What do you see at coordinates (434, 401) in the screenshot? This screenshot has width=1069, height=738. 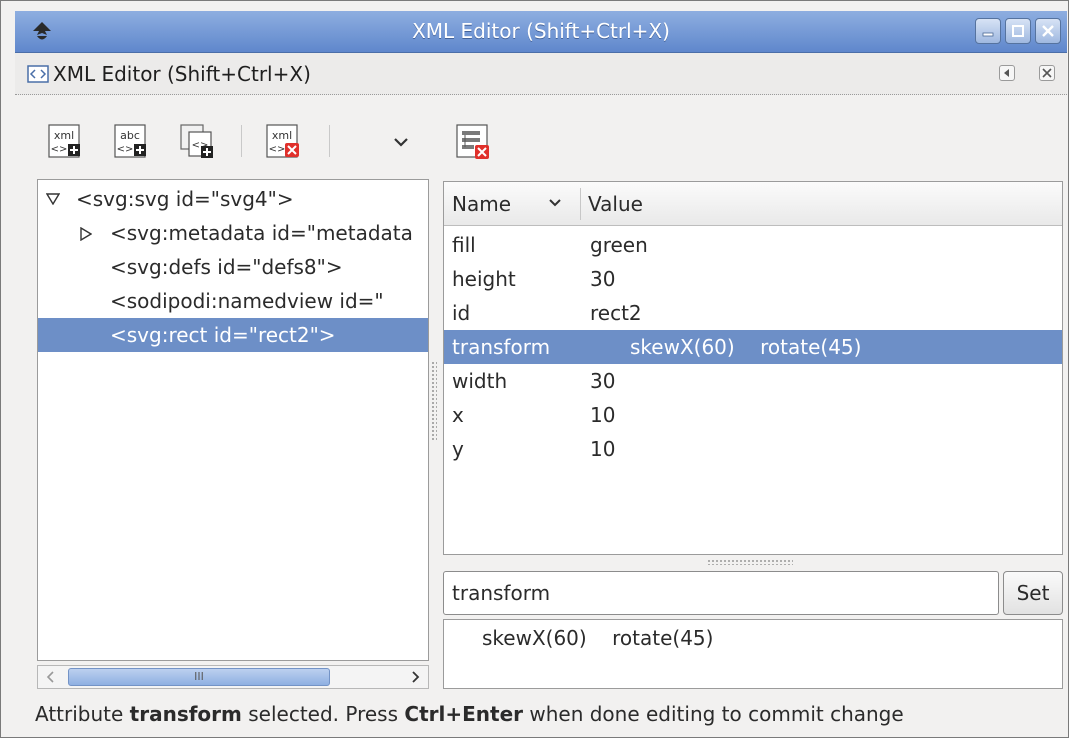 I see `pane-splitter-handle` at bounding box center [434, 401].